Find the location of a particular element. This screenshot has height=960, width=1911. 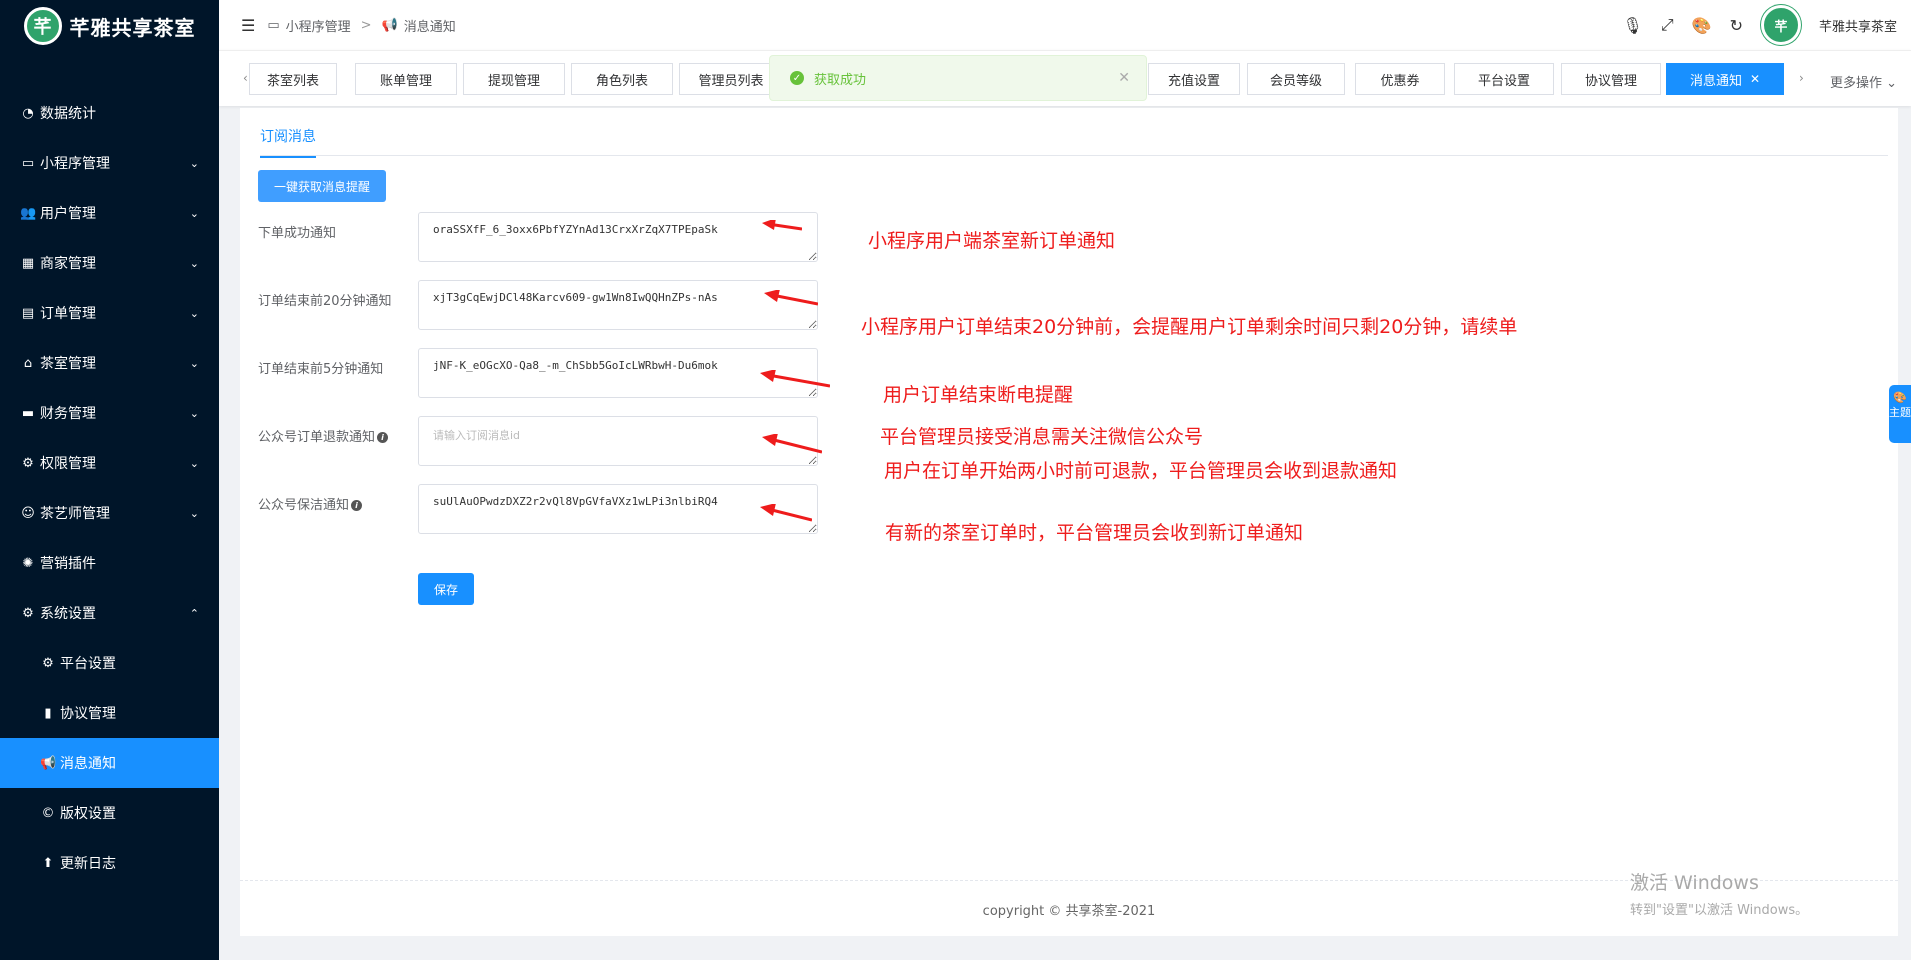

sidebar-subitem: © 版权设置 is located at coordinates (109, 813).